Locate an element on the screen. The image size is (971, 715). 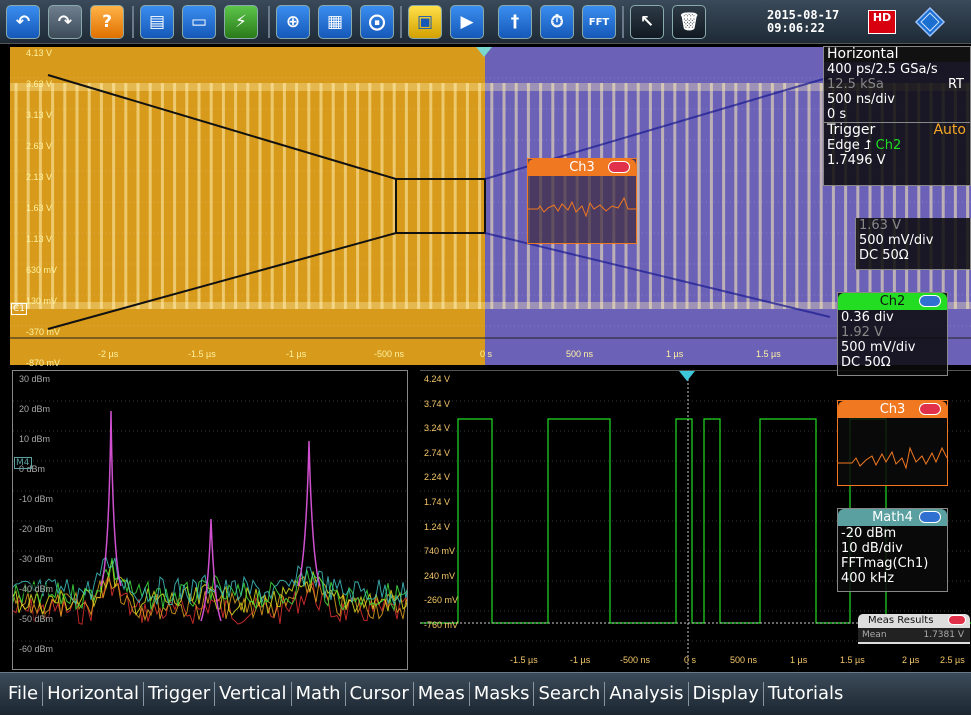
trigger-mode: Auto is located at coordinates (949, 130).